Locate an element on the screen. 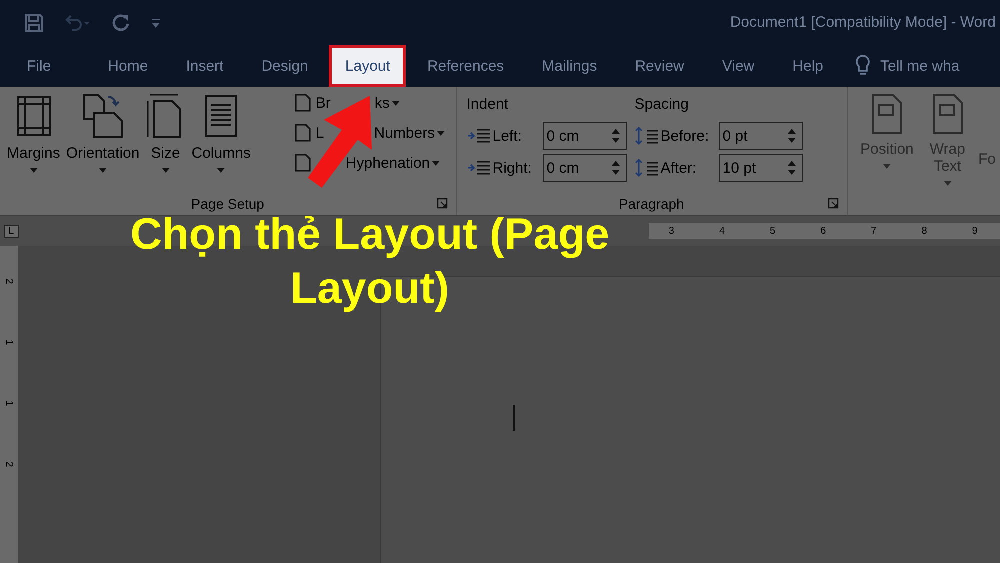 The height and width of the screenshot is (563, 1000). ribbon-tab: View is located at coordinates (738, 66).